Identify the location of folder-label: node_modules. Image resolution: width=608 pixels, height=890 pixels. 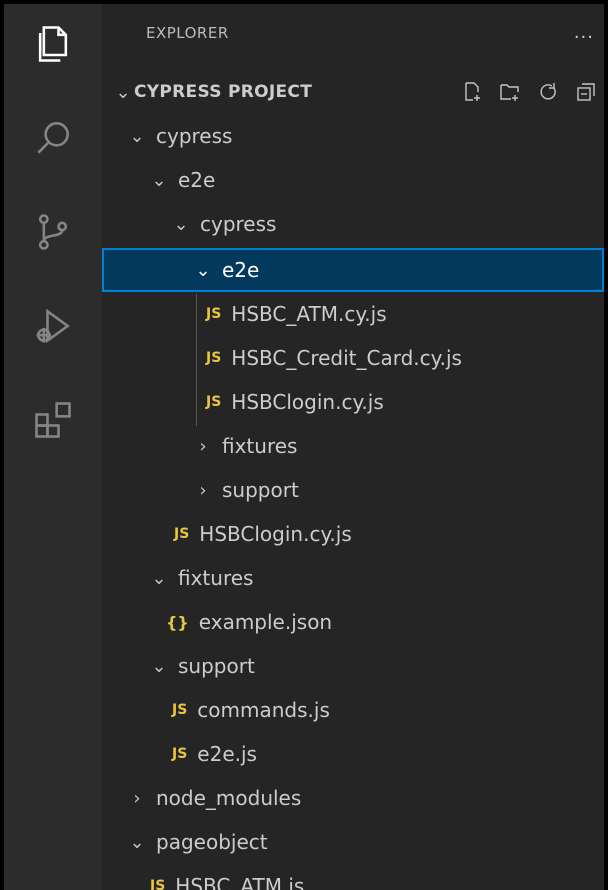
(229, 798).